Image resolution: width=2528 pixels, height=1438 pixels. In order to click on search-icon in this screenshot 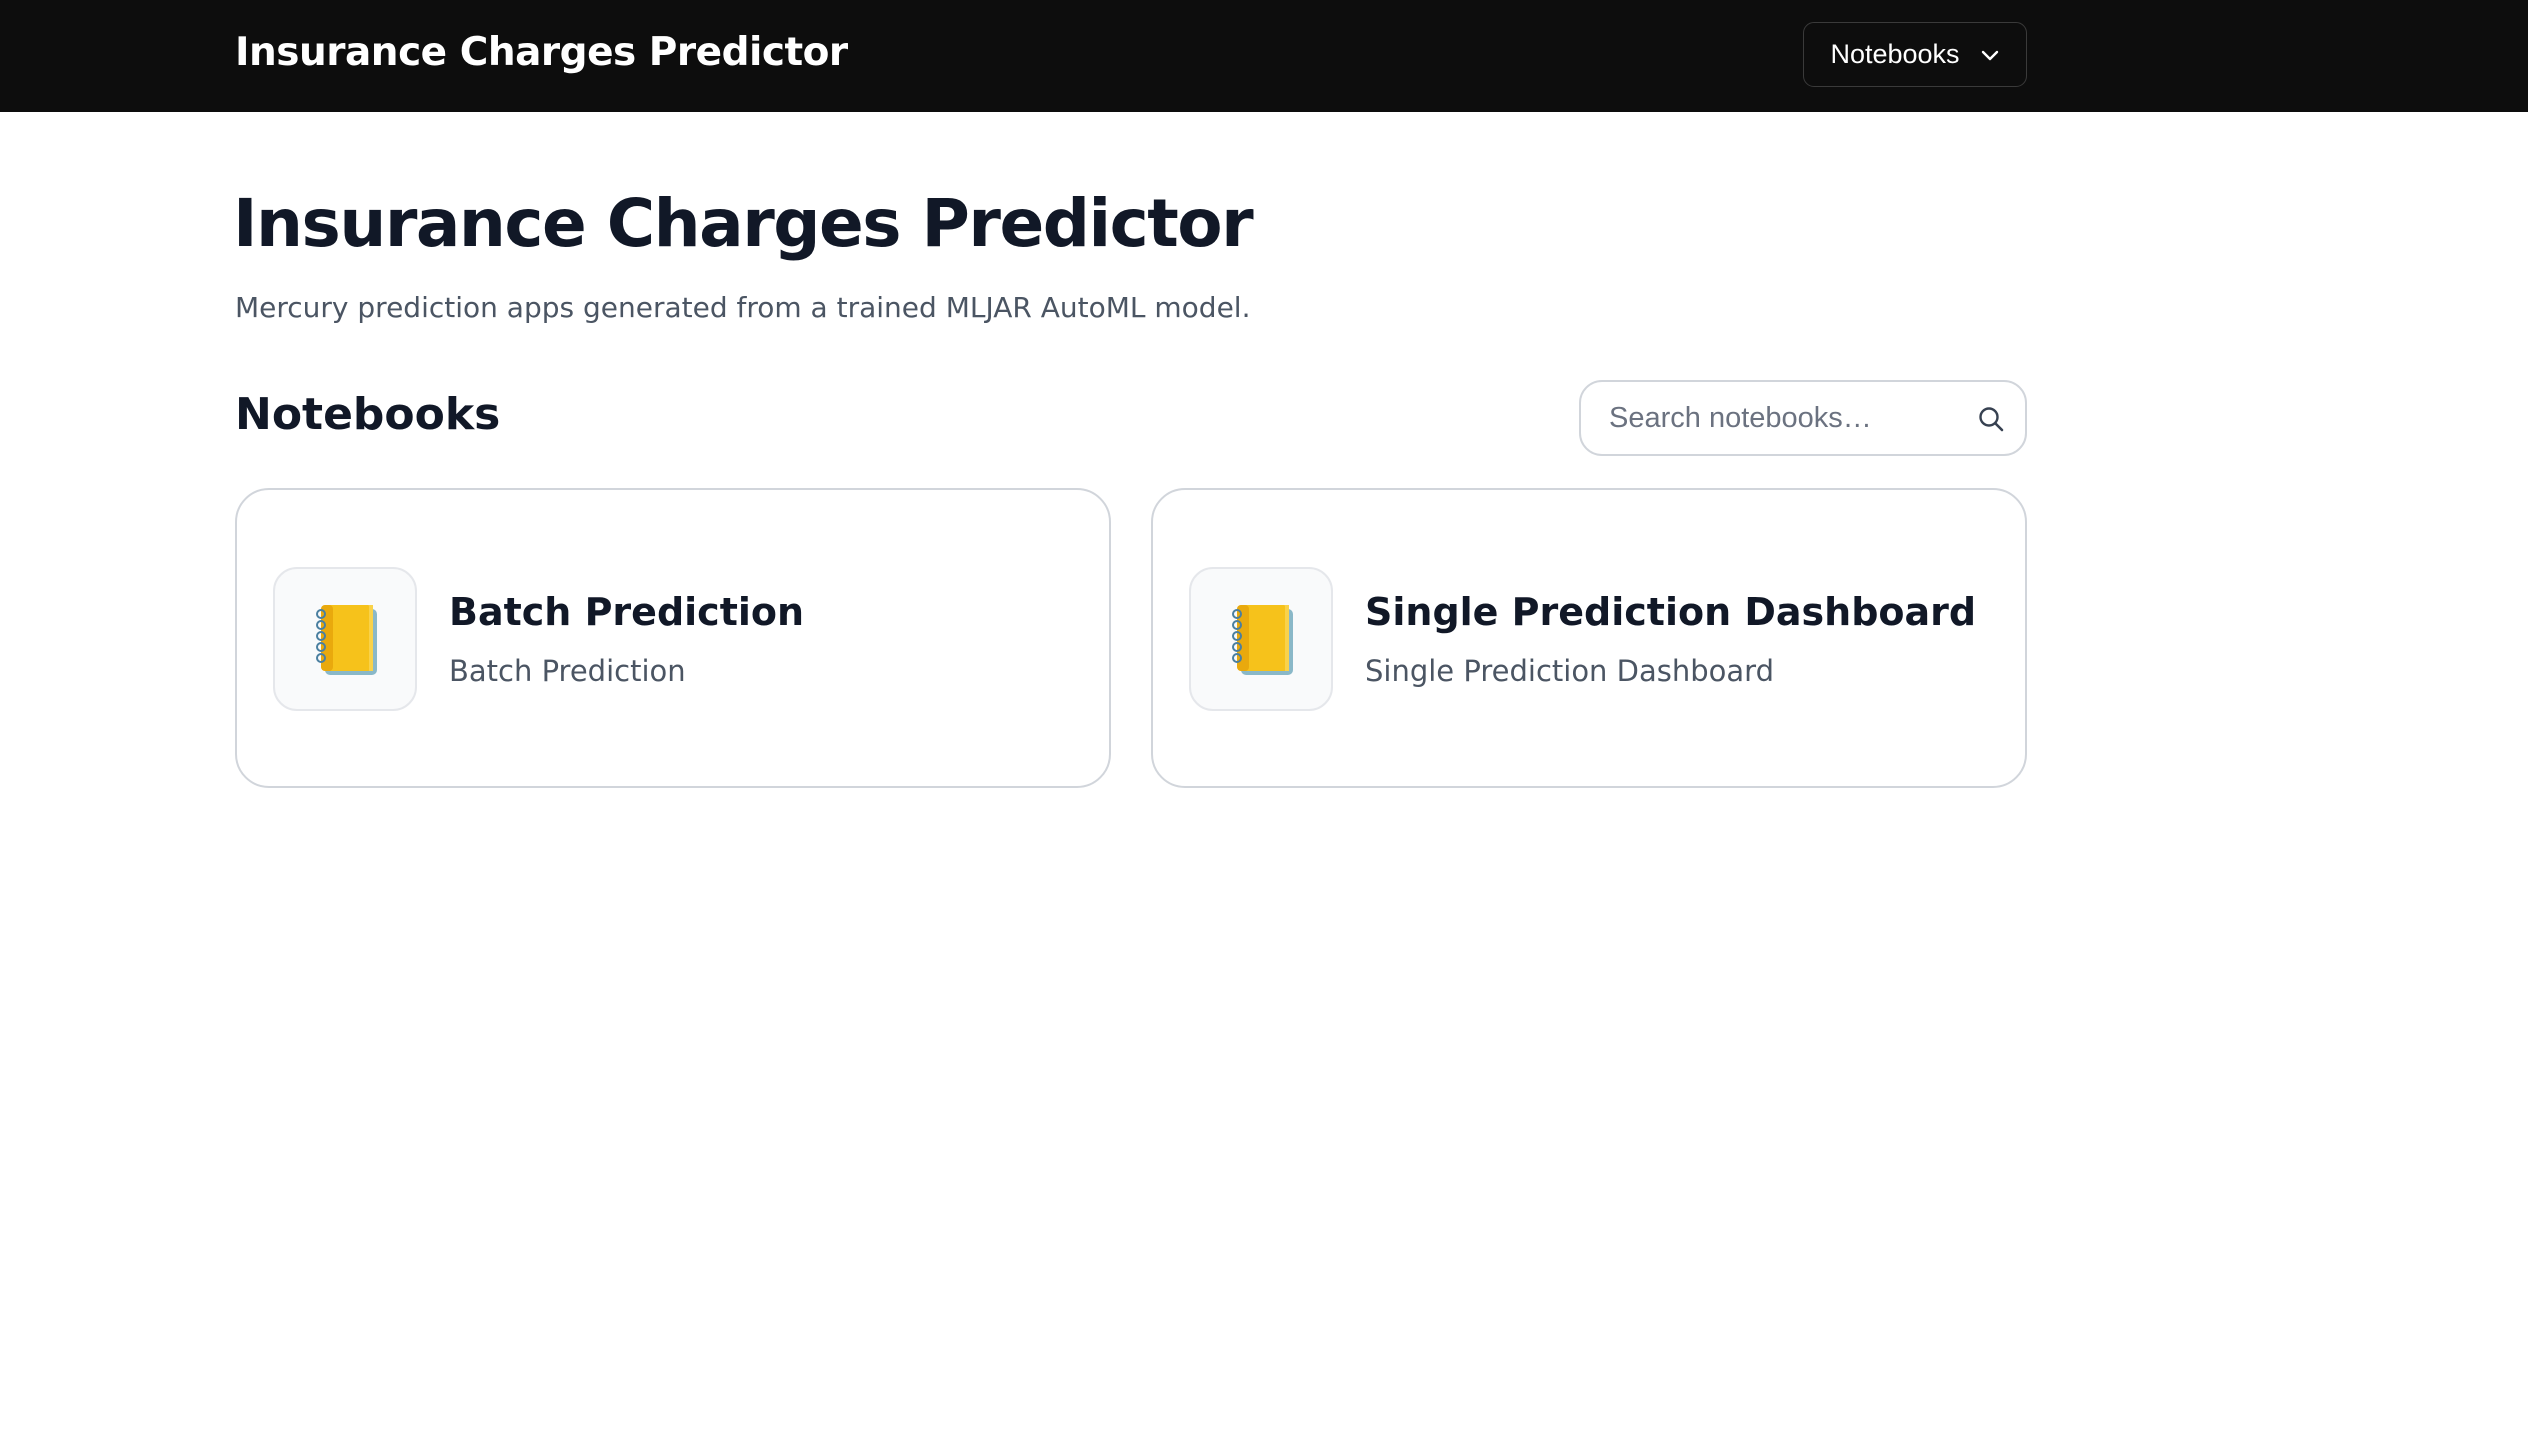, I will do `click(1991, 419)`.